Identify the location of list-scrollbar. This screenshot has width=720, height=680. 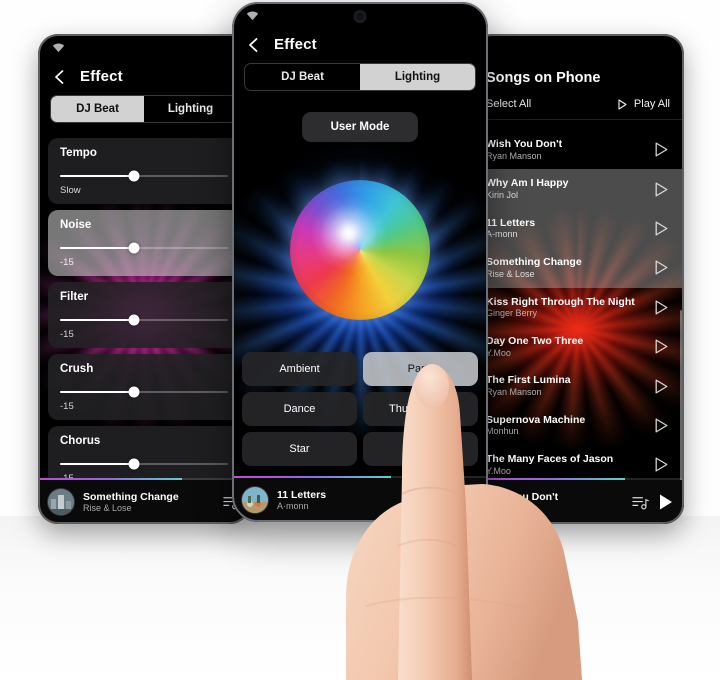
(681, 395).